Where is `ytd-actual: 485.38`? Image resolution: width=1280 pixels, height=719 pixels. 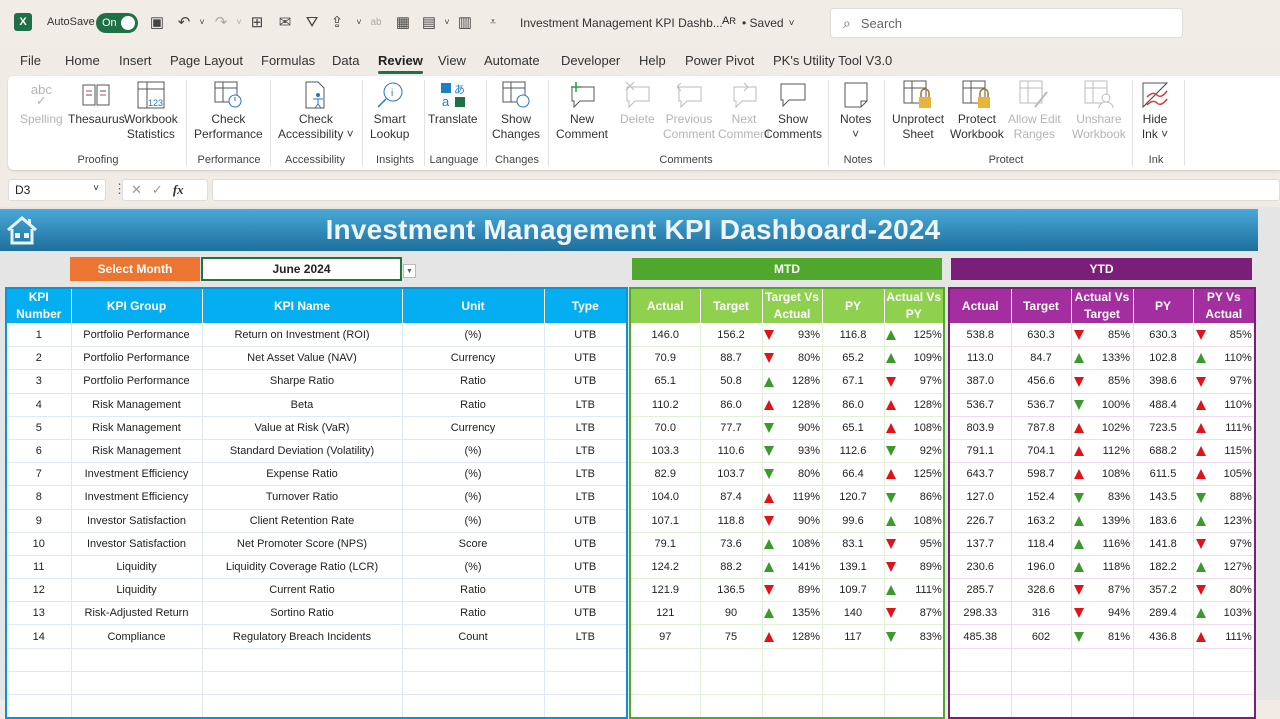
ytd-actual: 485.38 is located at coordinates (980, 636).